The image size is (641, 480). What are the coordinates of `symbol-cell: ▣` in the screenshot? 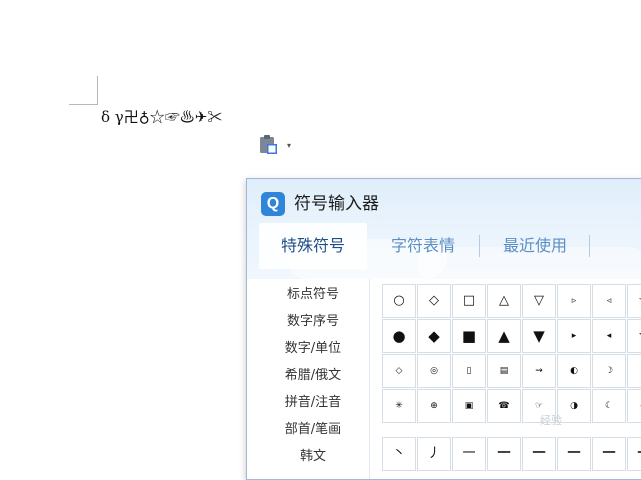 It's located at (469, 406).